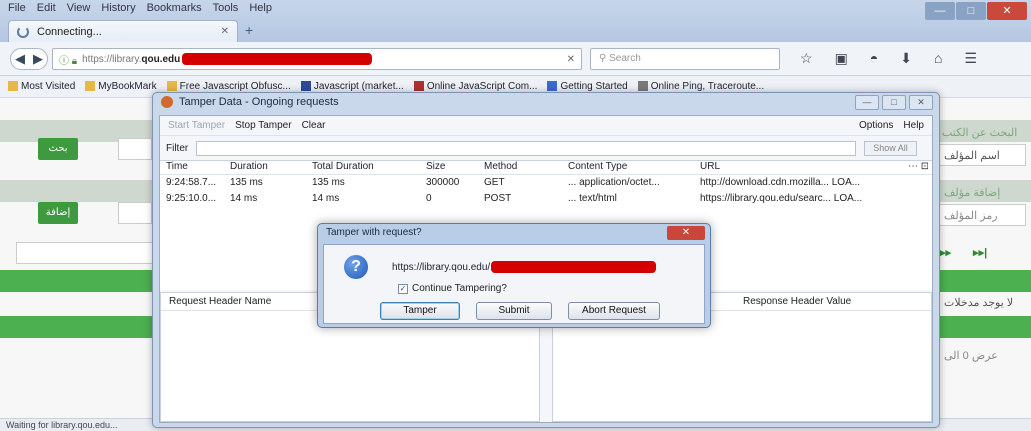 The image size is (1031, 431). I want to click on menu-help: Help, so click(260, 8).